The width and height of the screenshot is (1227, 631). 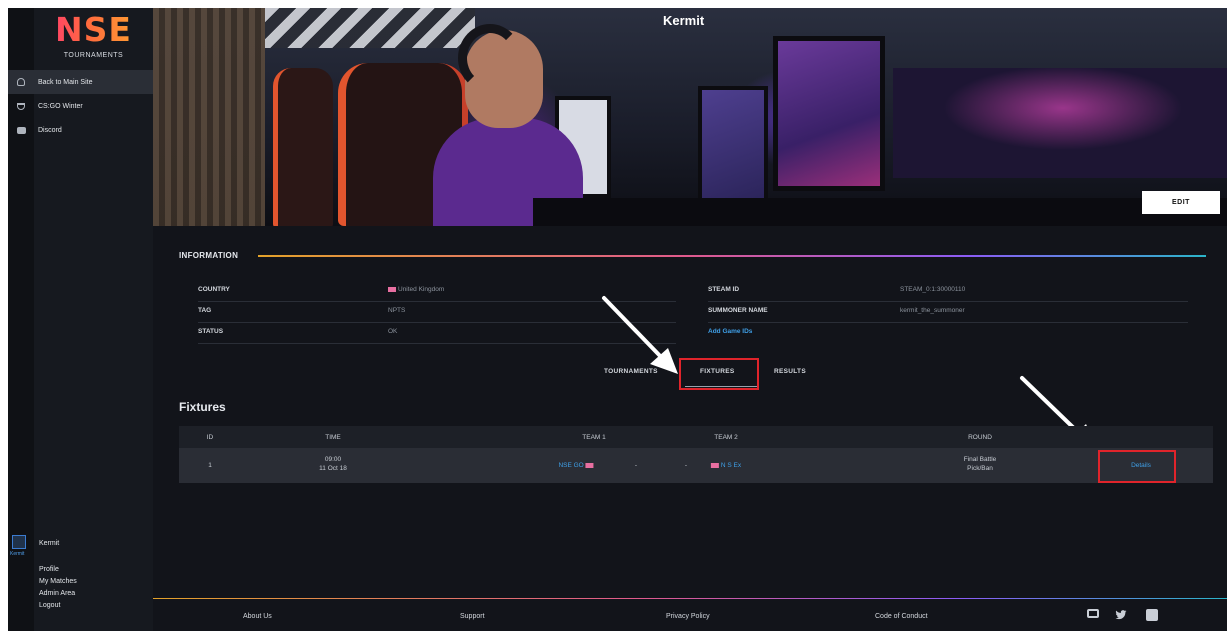 I want to click on sidebar-item-label: Discord, so click(x=50, y=130).